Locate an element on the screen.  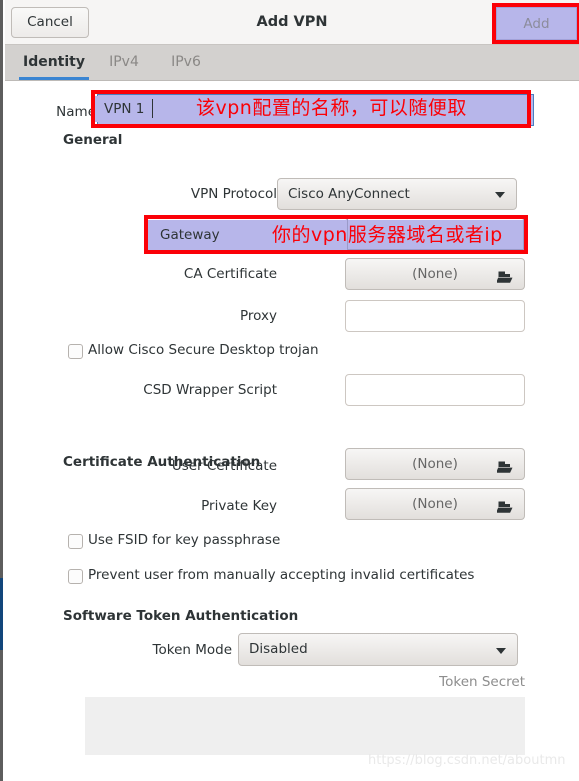
private-key-label: Private Key is located at coordinates (239, 506).